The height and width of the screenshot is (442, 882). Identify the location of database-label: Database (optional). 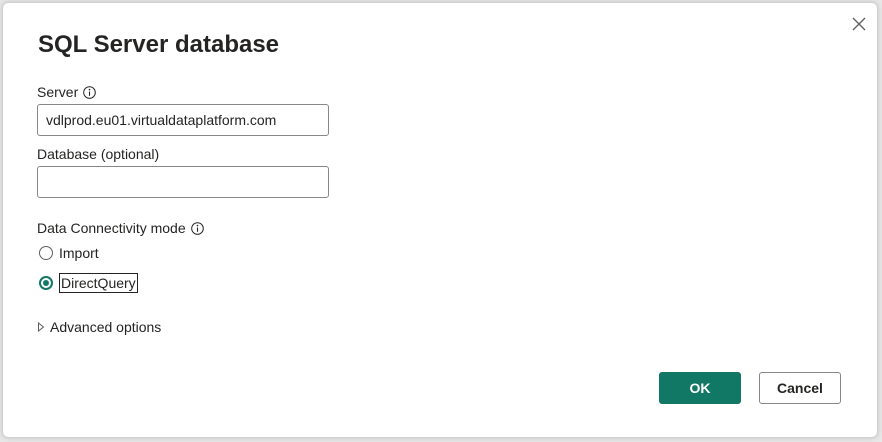
(98, 154).